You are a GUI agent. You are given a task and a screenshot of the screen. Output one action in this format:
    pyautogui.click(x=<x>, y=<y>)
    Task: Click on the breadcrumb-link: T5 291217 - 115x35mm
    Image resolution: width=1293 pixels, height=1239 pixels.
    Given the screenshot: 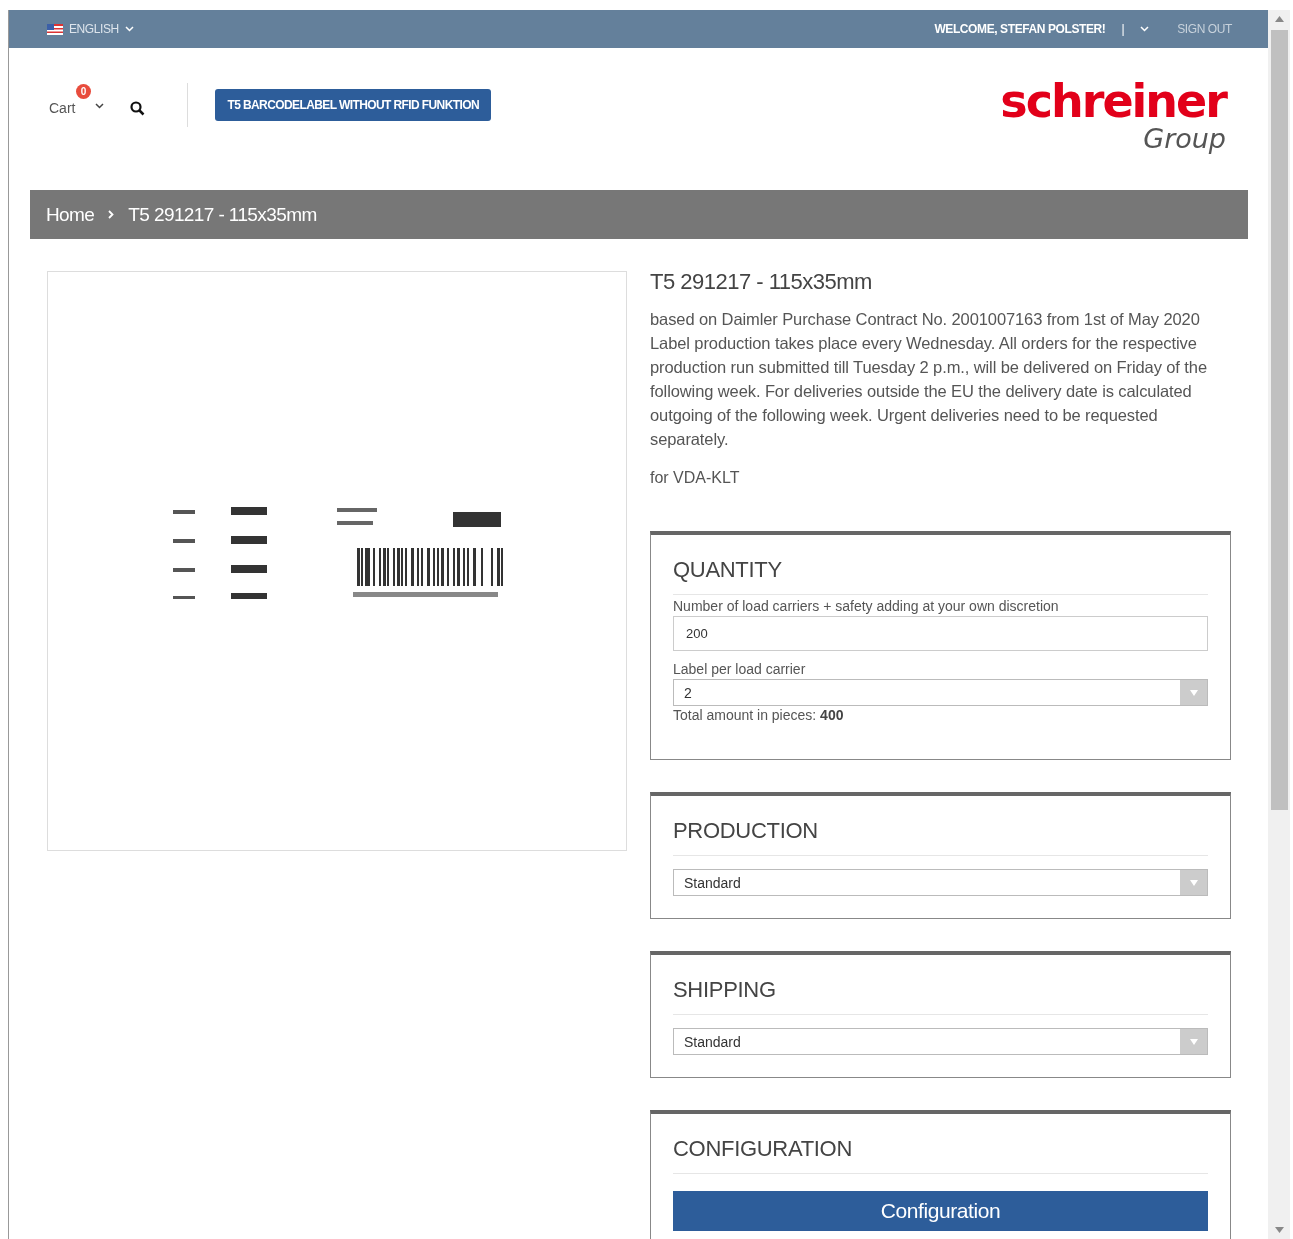 What is the action you would take?
    pyautogui.click(x=222, y=214)
    